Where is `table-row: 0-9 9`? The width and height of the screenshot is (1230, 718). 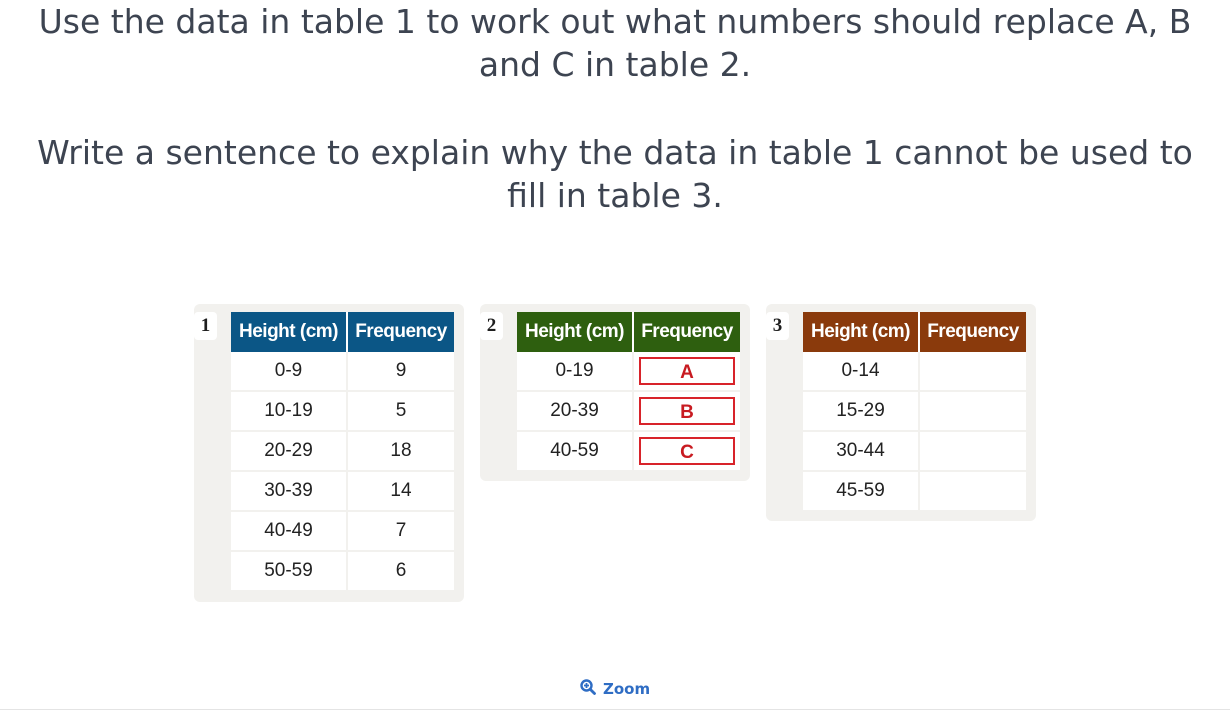 table-row: 0-9 9 is located at coordinates (342, 372).